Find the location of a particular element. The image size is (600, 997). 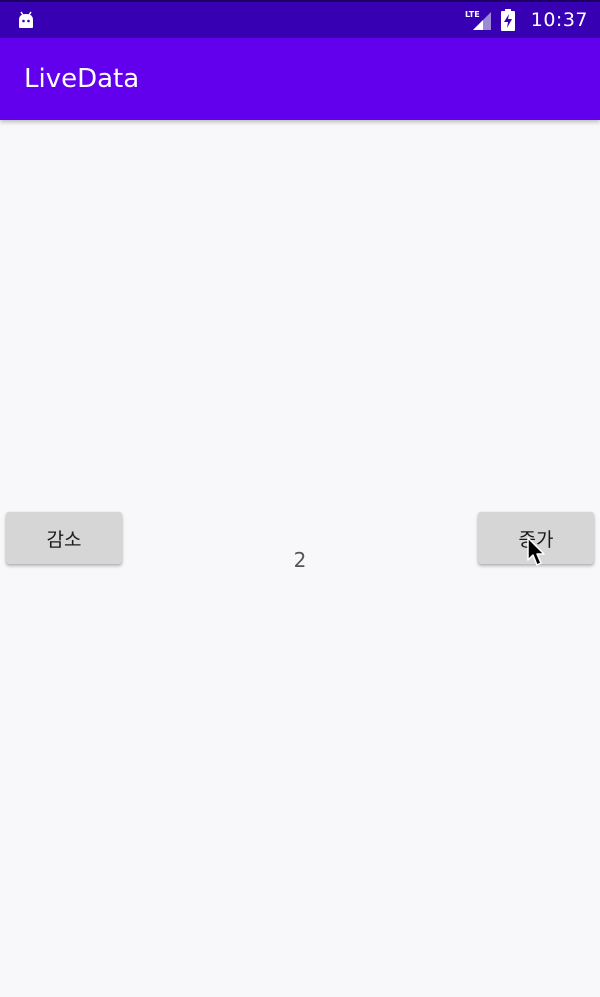

app-title: LiveData is located at coordinates (82, 79).